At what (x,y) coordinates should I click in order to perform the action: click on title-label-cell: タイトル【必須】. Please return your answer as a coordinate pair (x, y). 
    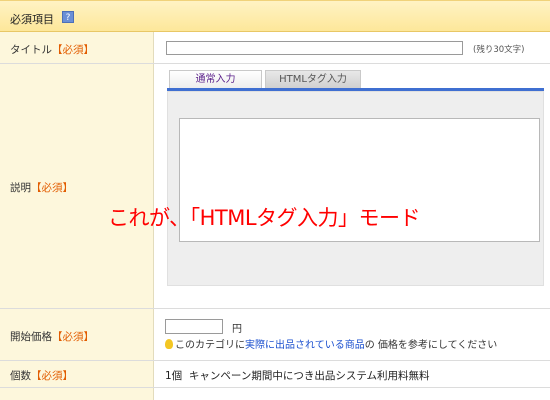
    Looking at the image, I should click on (77, 47).